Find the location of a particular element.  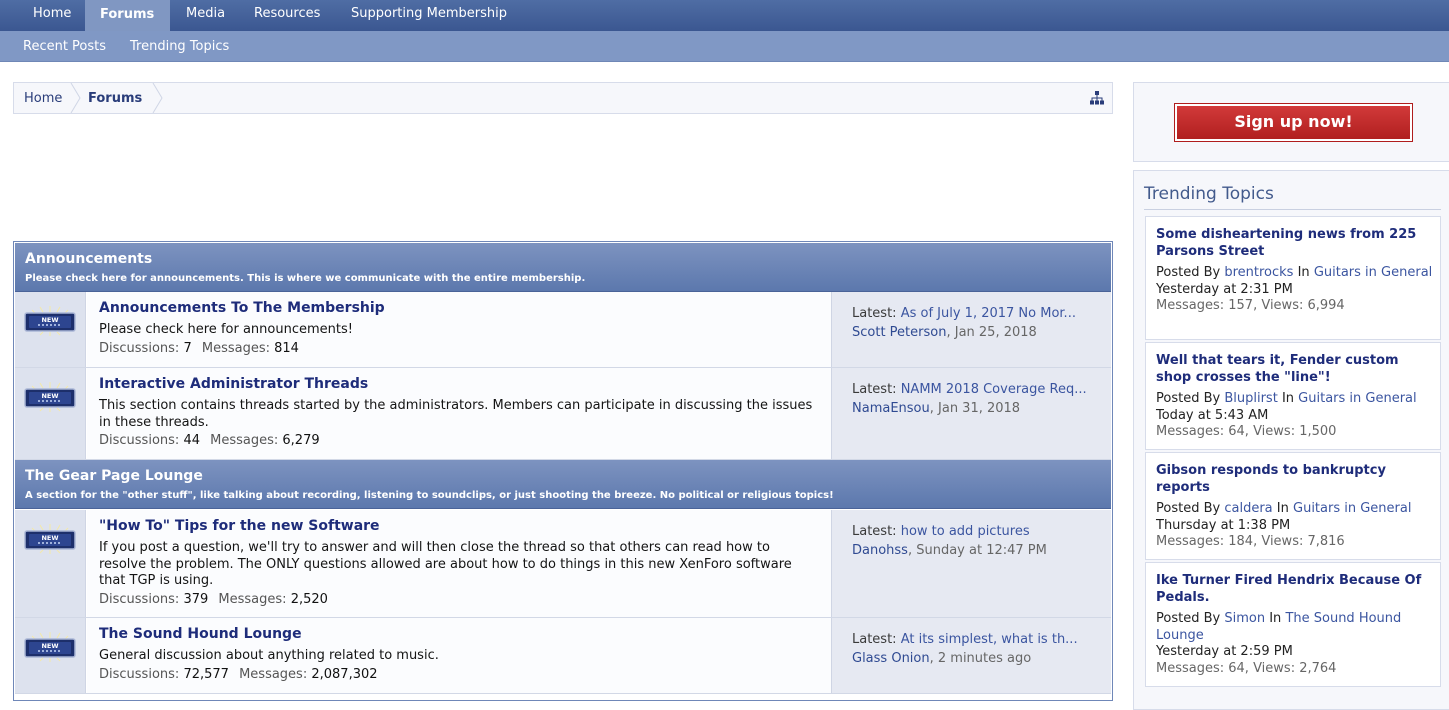

nav-tab-resources: Resources is located at coordinates (287, 15).